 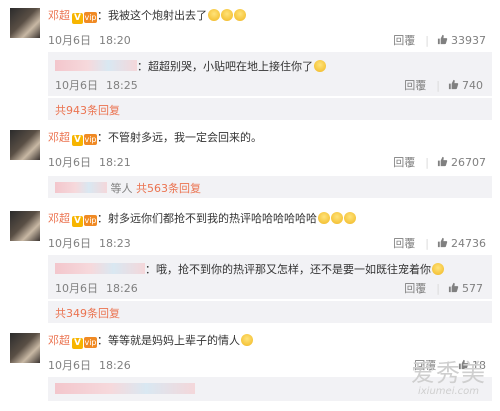 I want to click on sub-reply-text: ：哦，抢不到你的热评那又怎样，还不是要一如既往宠着你, so click(x=288, y=269).